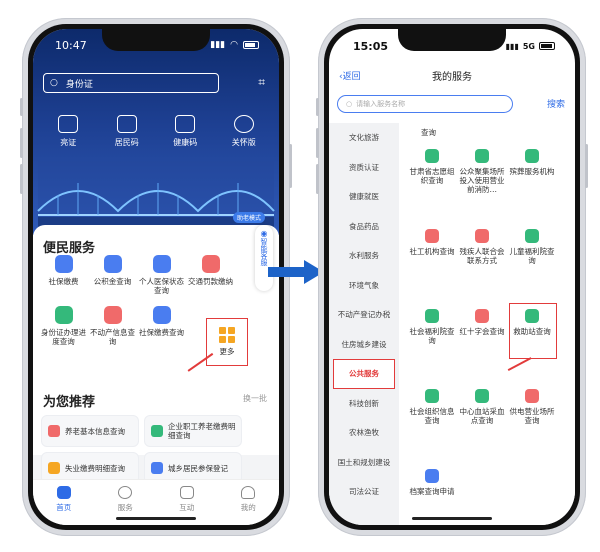  I want to click on service-item: 社会组织信息查询, so click(432, 423).